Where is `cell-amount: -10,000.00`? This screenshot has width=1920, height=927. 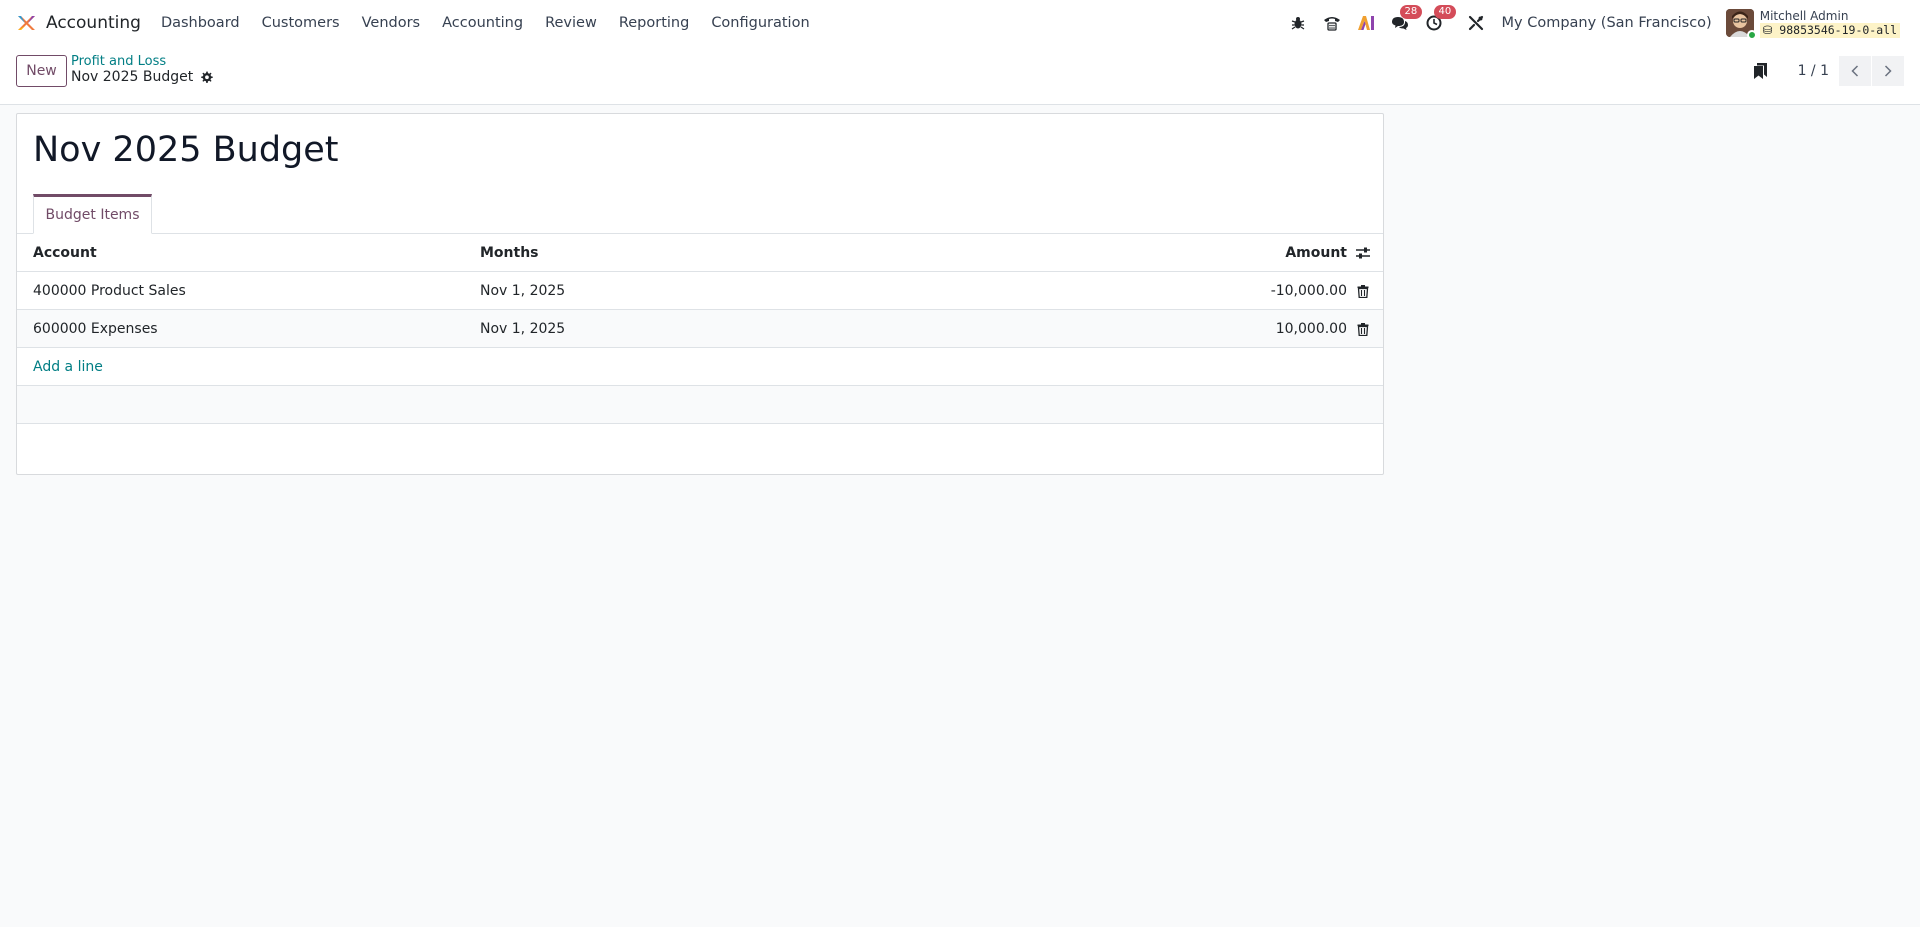 cell-amount: -10,000.00 is located at coordinates (1309, 291).